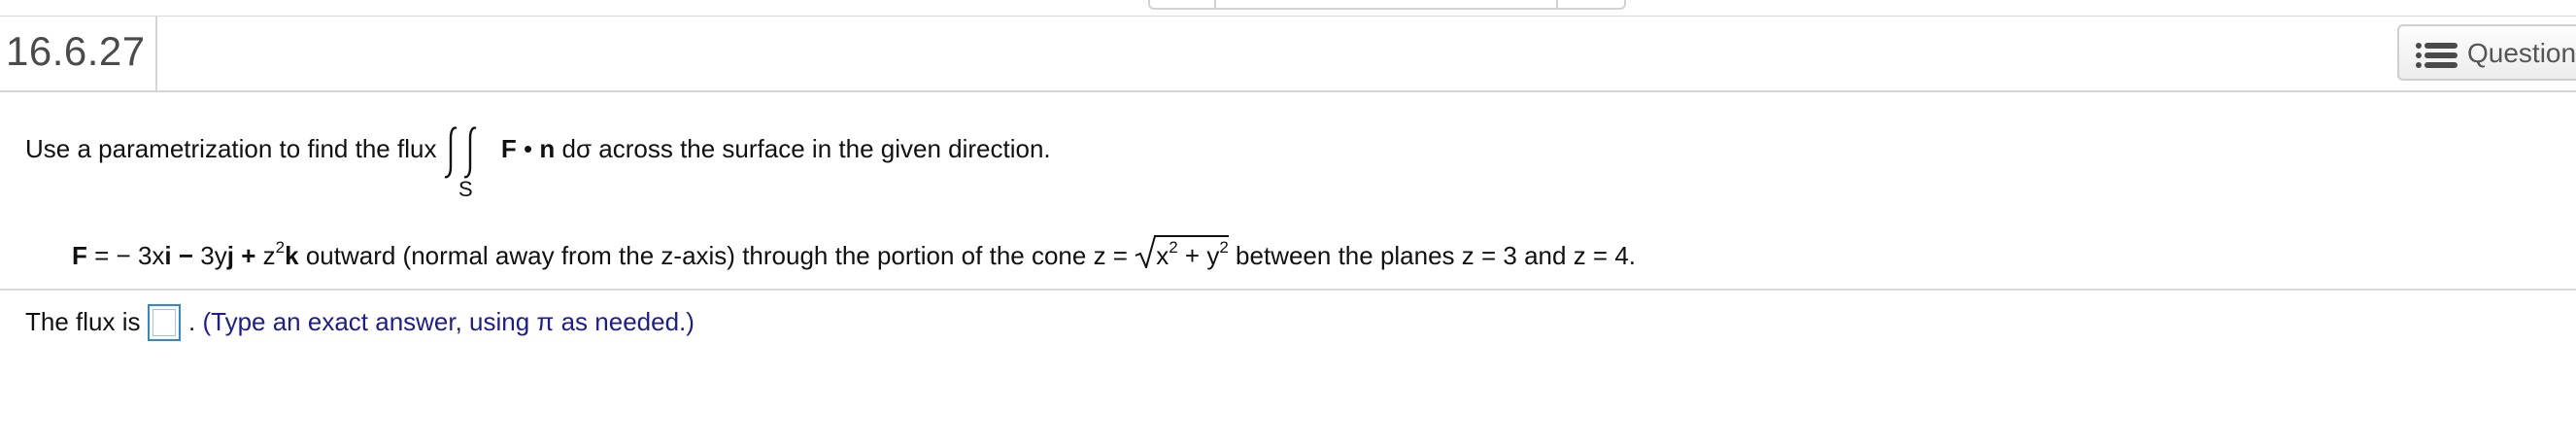  I want to click on field-tail: between the planes z = 3 and z = 4., so click(1436, 255).